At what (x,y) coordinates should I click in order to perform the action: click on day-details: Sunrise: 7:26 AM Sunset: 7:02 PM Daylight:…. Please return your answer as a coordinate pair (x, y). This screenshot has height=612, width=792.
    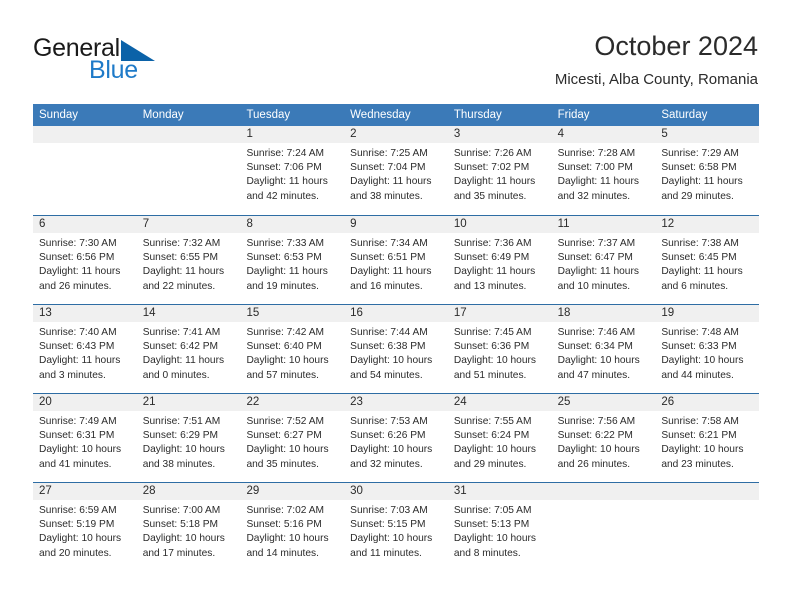
    Looking at the image, I should click on (500, 173).